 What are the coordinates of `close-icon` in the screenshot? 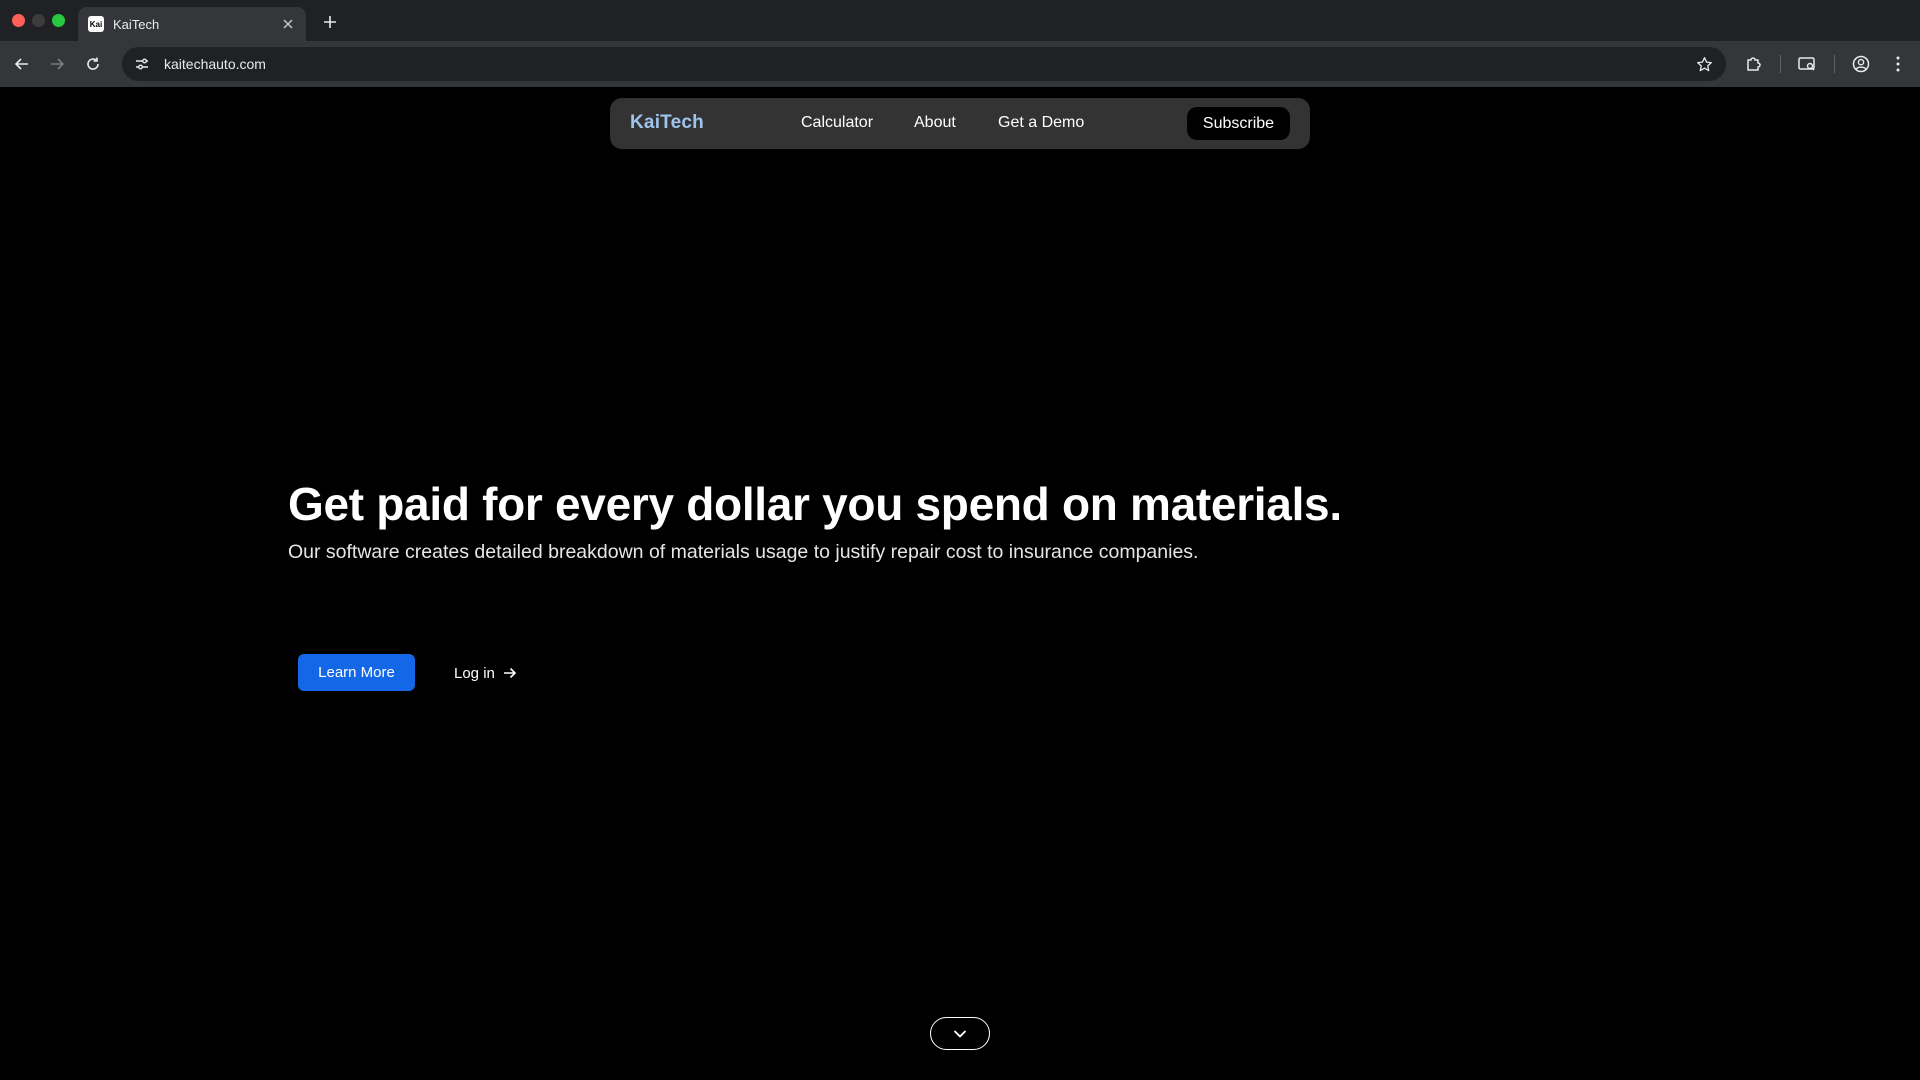 It's located at (288, 24).